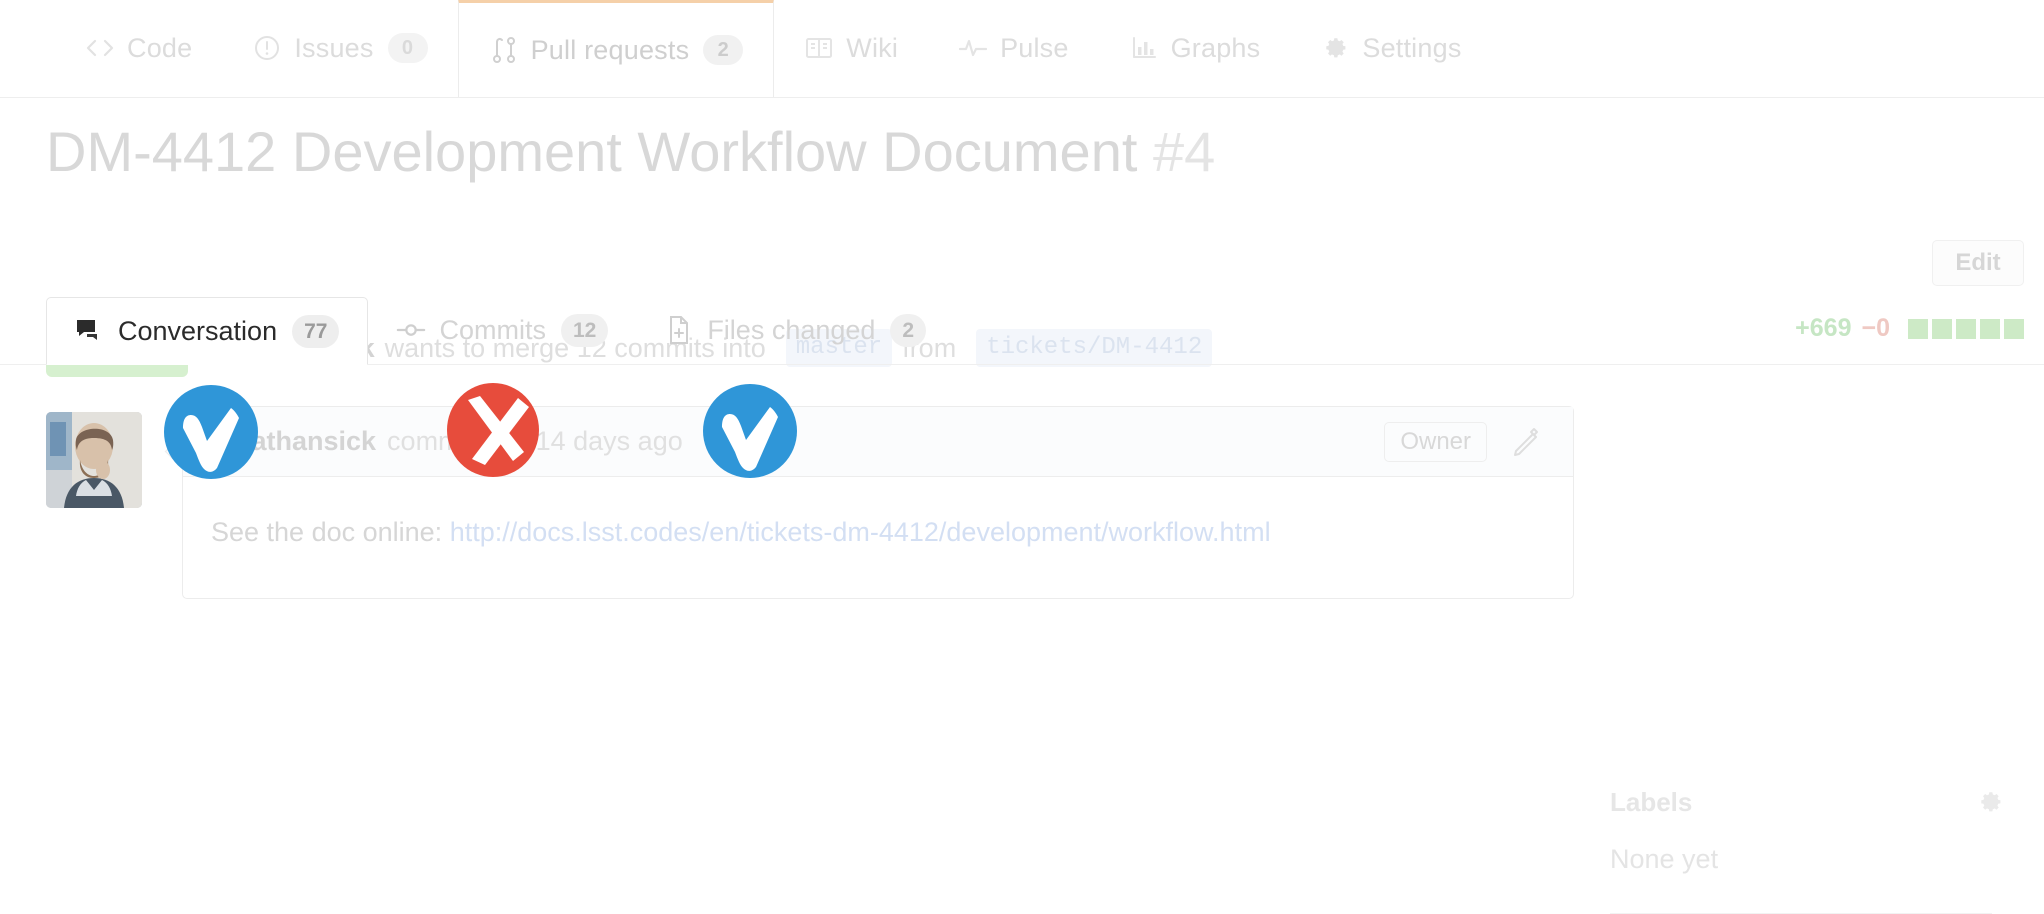 The width and height of the screenshot is (2044, 914). What do you see at coordinates (90, 331) in the screenshot?
I see `comment-discussion-icon` at bounding box center [90, 331].